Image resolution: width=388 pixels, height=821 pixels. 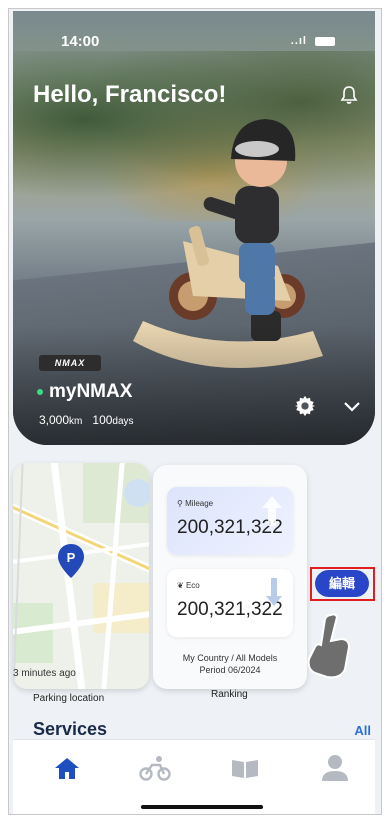 I want to click on eco-label-text: Eco, so click(x=192, y=585).